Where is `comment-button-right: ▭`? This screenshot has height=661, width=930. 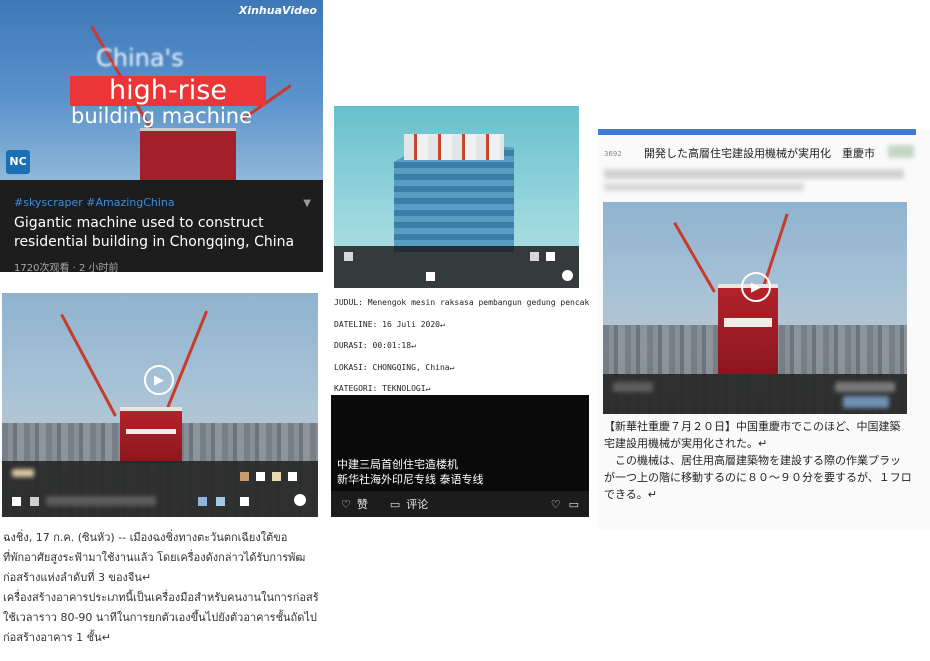
comment-button-right: ▭ is located at coordinates (574, 504).